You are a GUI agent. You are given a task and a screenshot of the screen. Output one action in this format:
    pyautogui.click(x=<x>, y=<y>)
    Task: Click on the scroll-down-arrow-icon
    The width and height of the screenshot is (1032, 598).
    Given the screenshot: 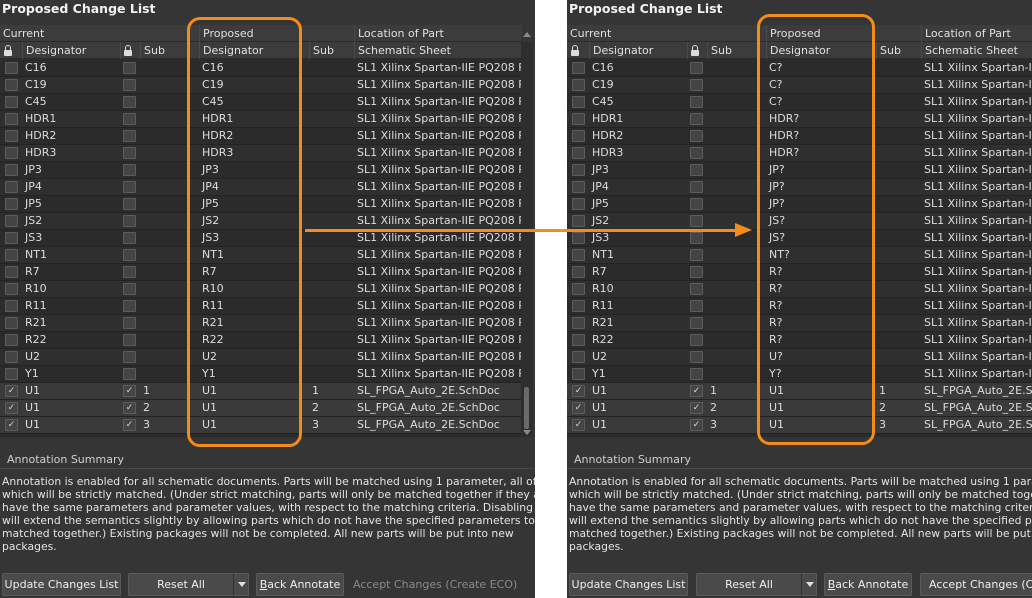 What is the action you would take?
    pyautogui.click(x=527, y=432)
    